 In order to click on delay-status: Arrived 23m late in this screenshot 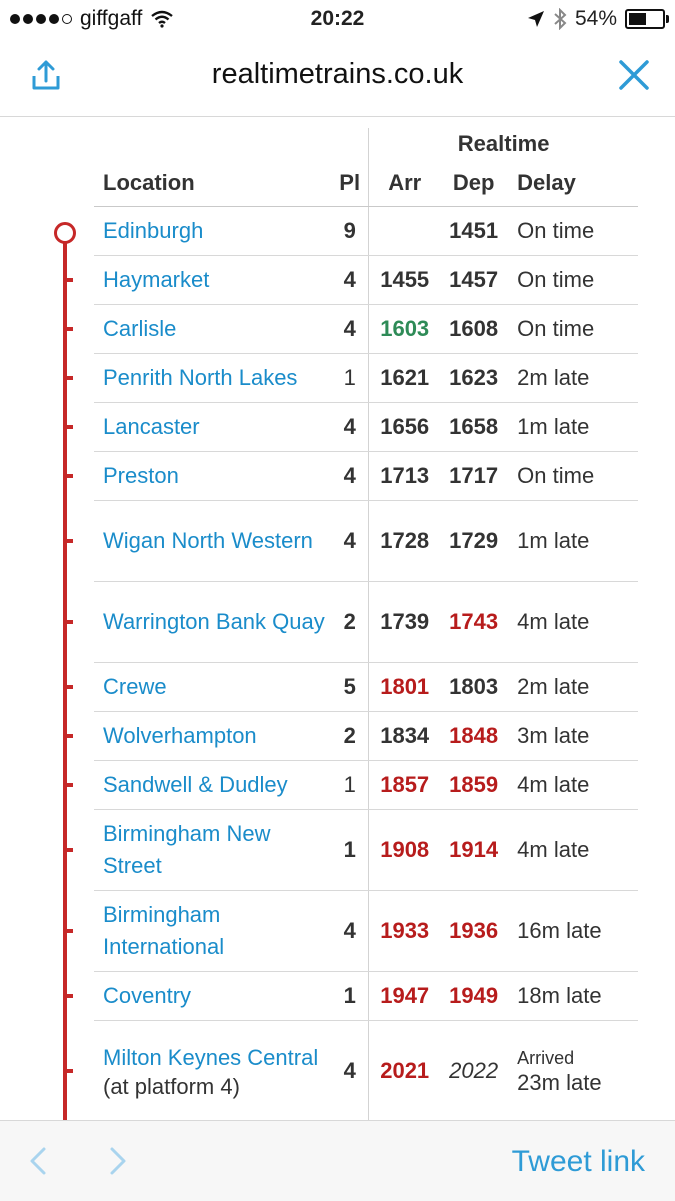, I will do `click(572, 1071)`.